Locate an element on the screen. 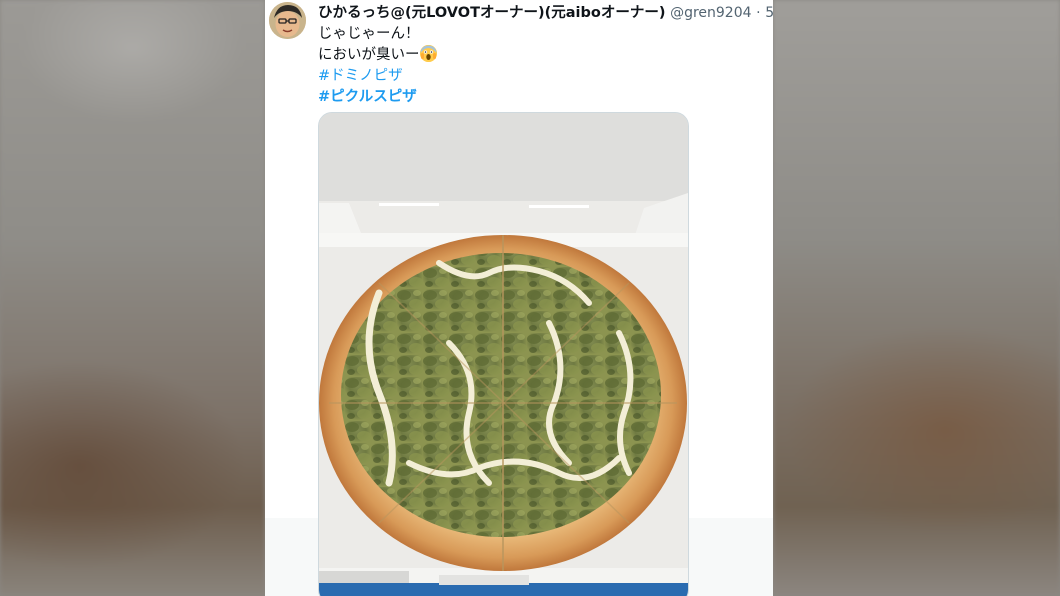  display-name: ひかるっち@(元LOVOTオーナー)(元aiboオーナー) is located at coordinates (491, 13).